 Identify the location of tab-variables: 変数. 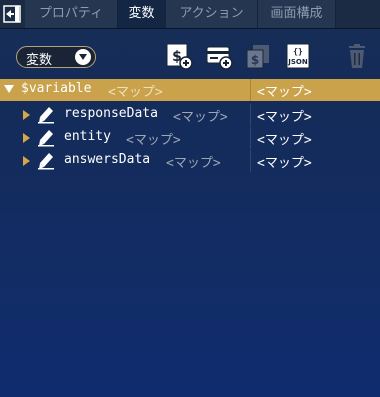
(142, 14).